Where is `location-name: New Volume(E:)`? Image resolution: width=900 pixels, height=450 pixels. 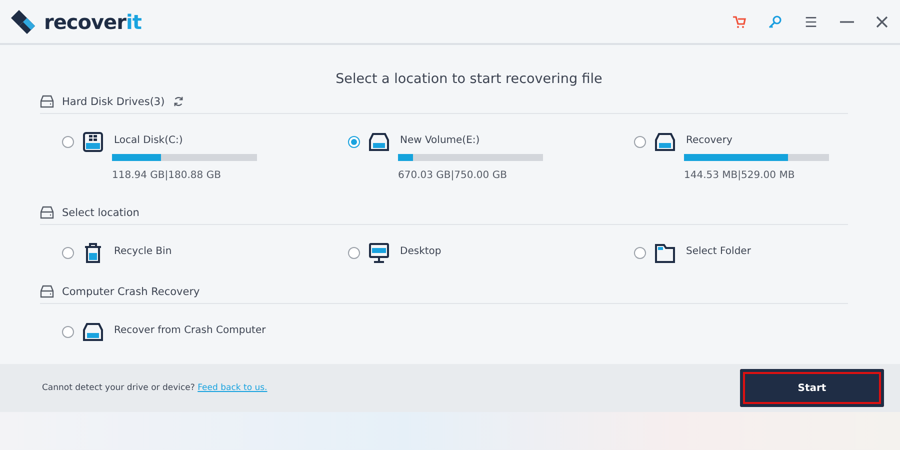
location-name: New Volume(E:) is located at coordinates (471, 141).